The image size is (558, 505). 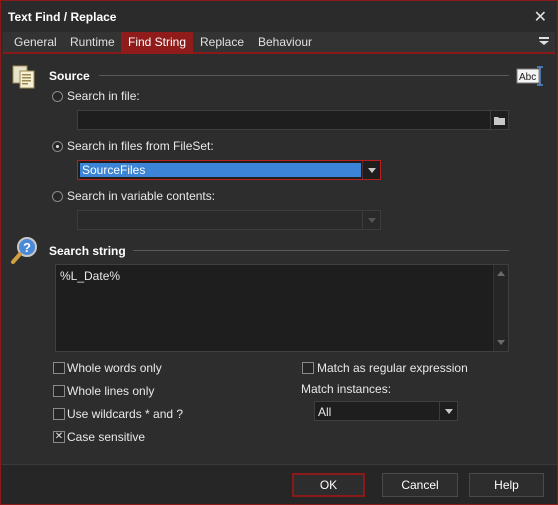 What do you see at coordinates (57, 146) in the screenshot?
I see `search-in-fileset-radio` at bounding box center [57, 146].